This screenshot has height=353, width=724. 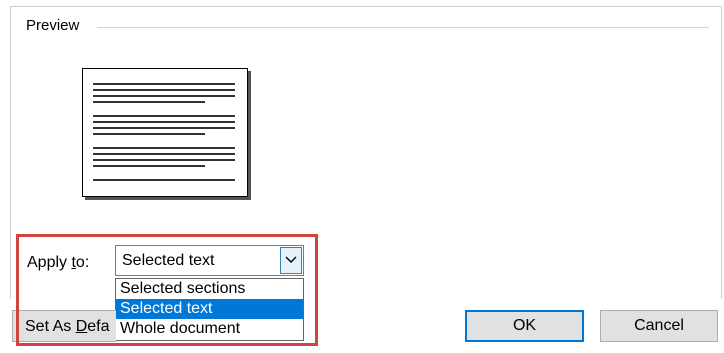 I want to click on dropdown-arrow-button, so click(x=291, y=260).